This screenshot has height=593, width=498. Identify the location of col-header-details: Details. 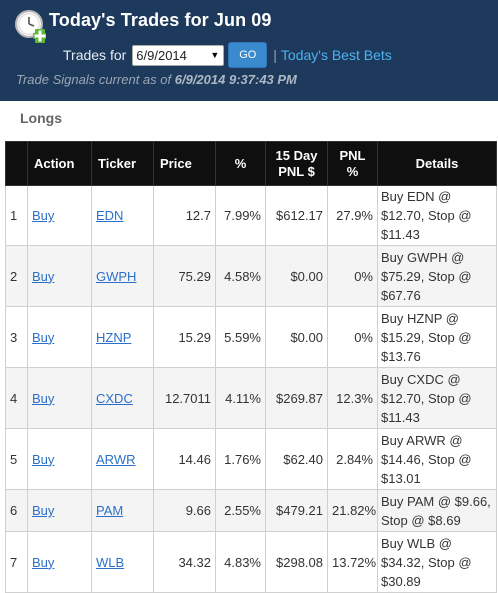
(437, 163).